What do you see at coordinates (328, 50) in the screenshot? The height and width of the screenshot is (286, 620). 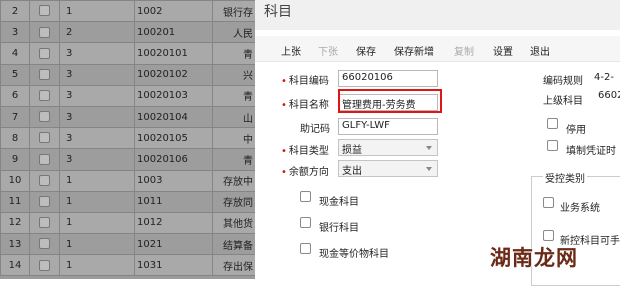 I see `next-button: 下张` at bounding box center [328, 50].